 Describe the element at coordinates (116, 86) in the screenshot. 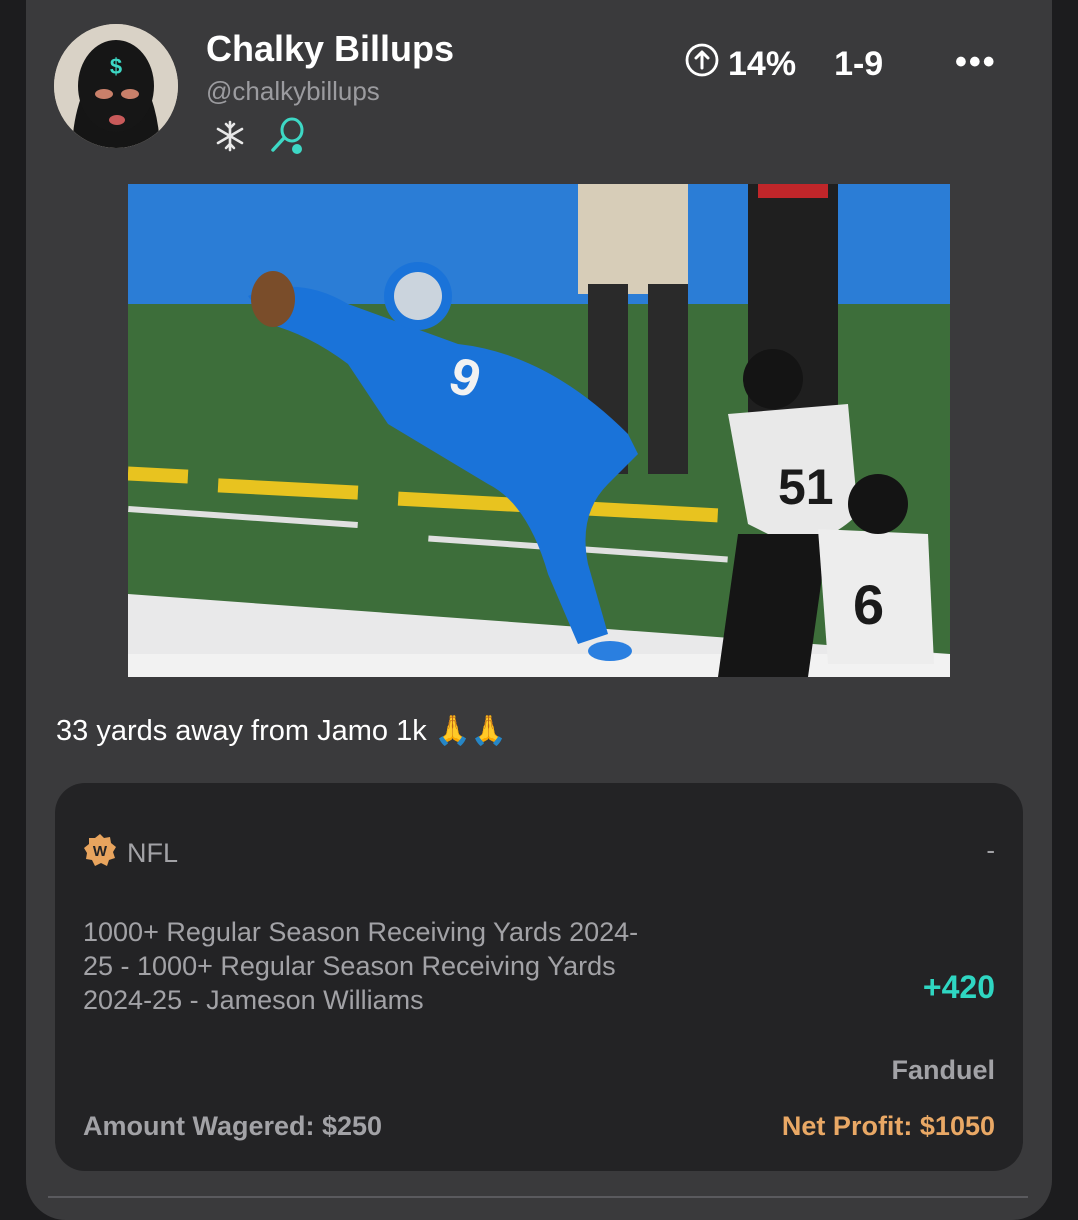

I see `avatar: $` at that location.